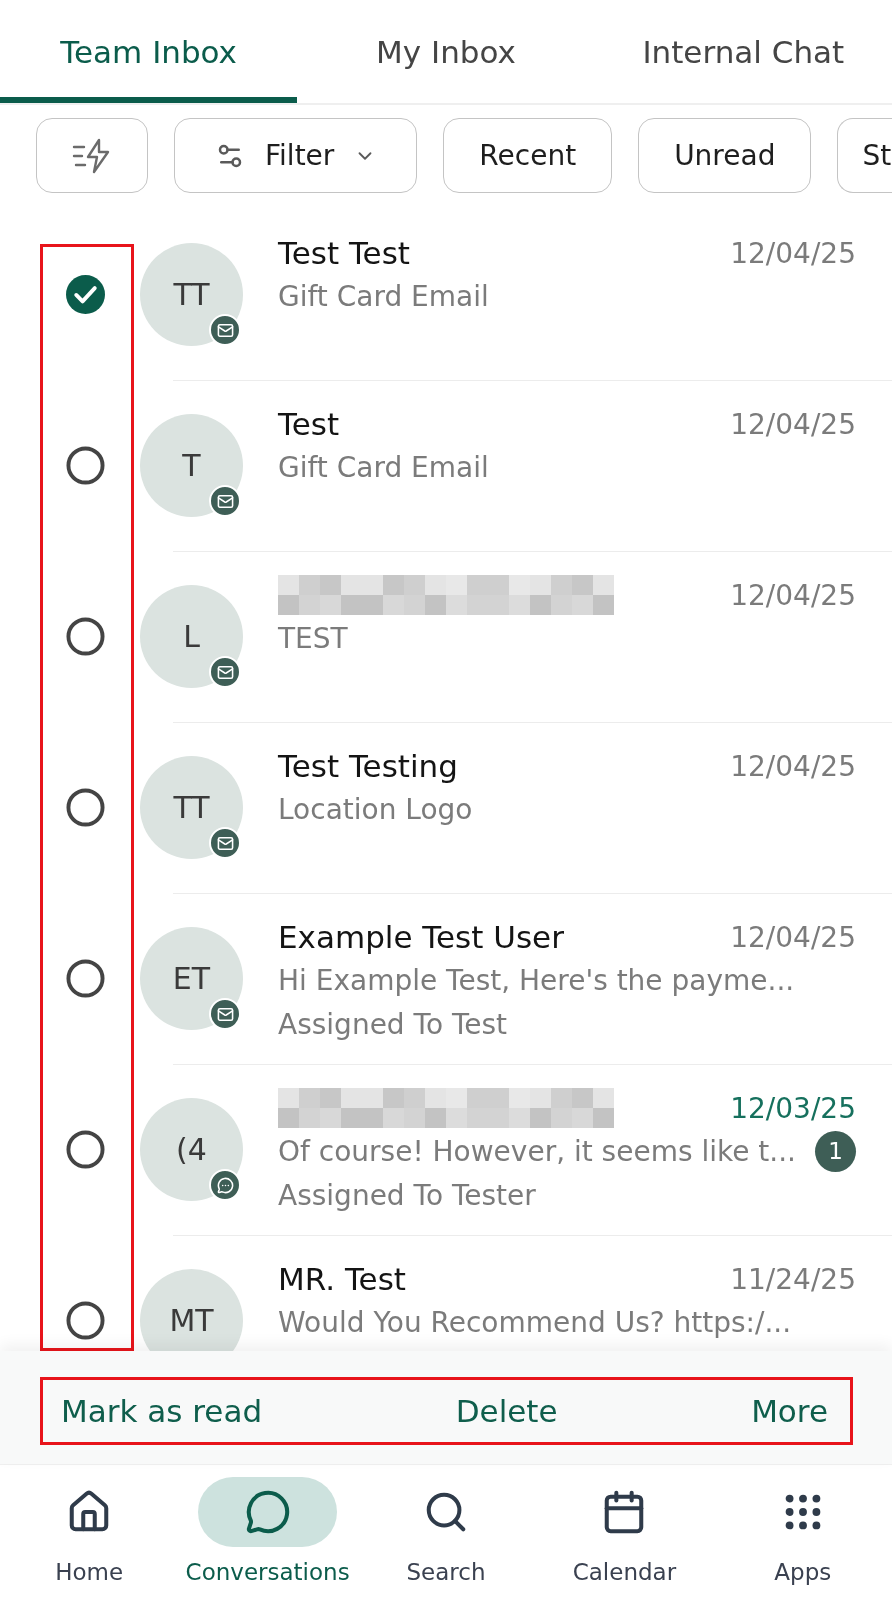 This screenshot has height=1599, width=892. I want to click on chat-bubble-icon, so click(267, 1512).